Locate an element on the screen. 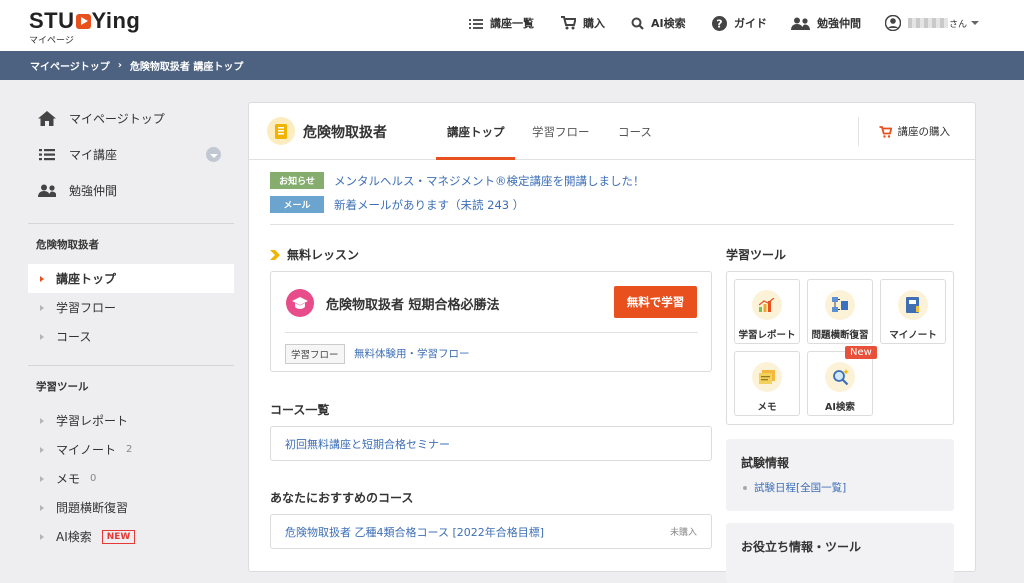 This screenshot has width=1024, height=583. course-book-icon is located at coordinates (281, 131).